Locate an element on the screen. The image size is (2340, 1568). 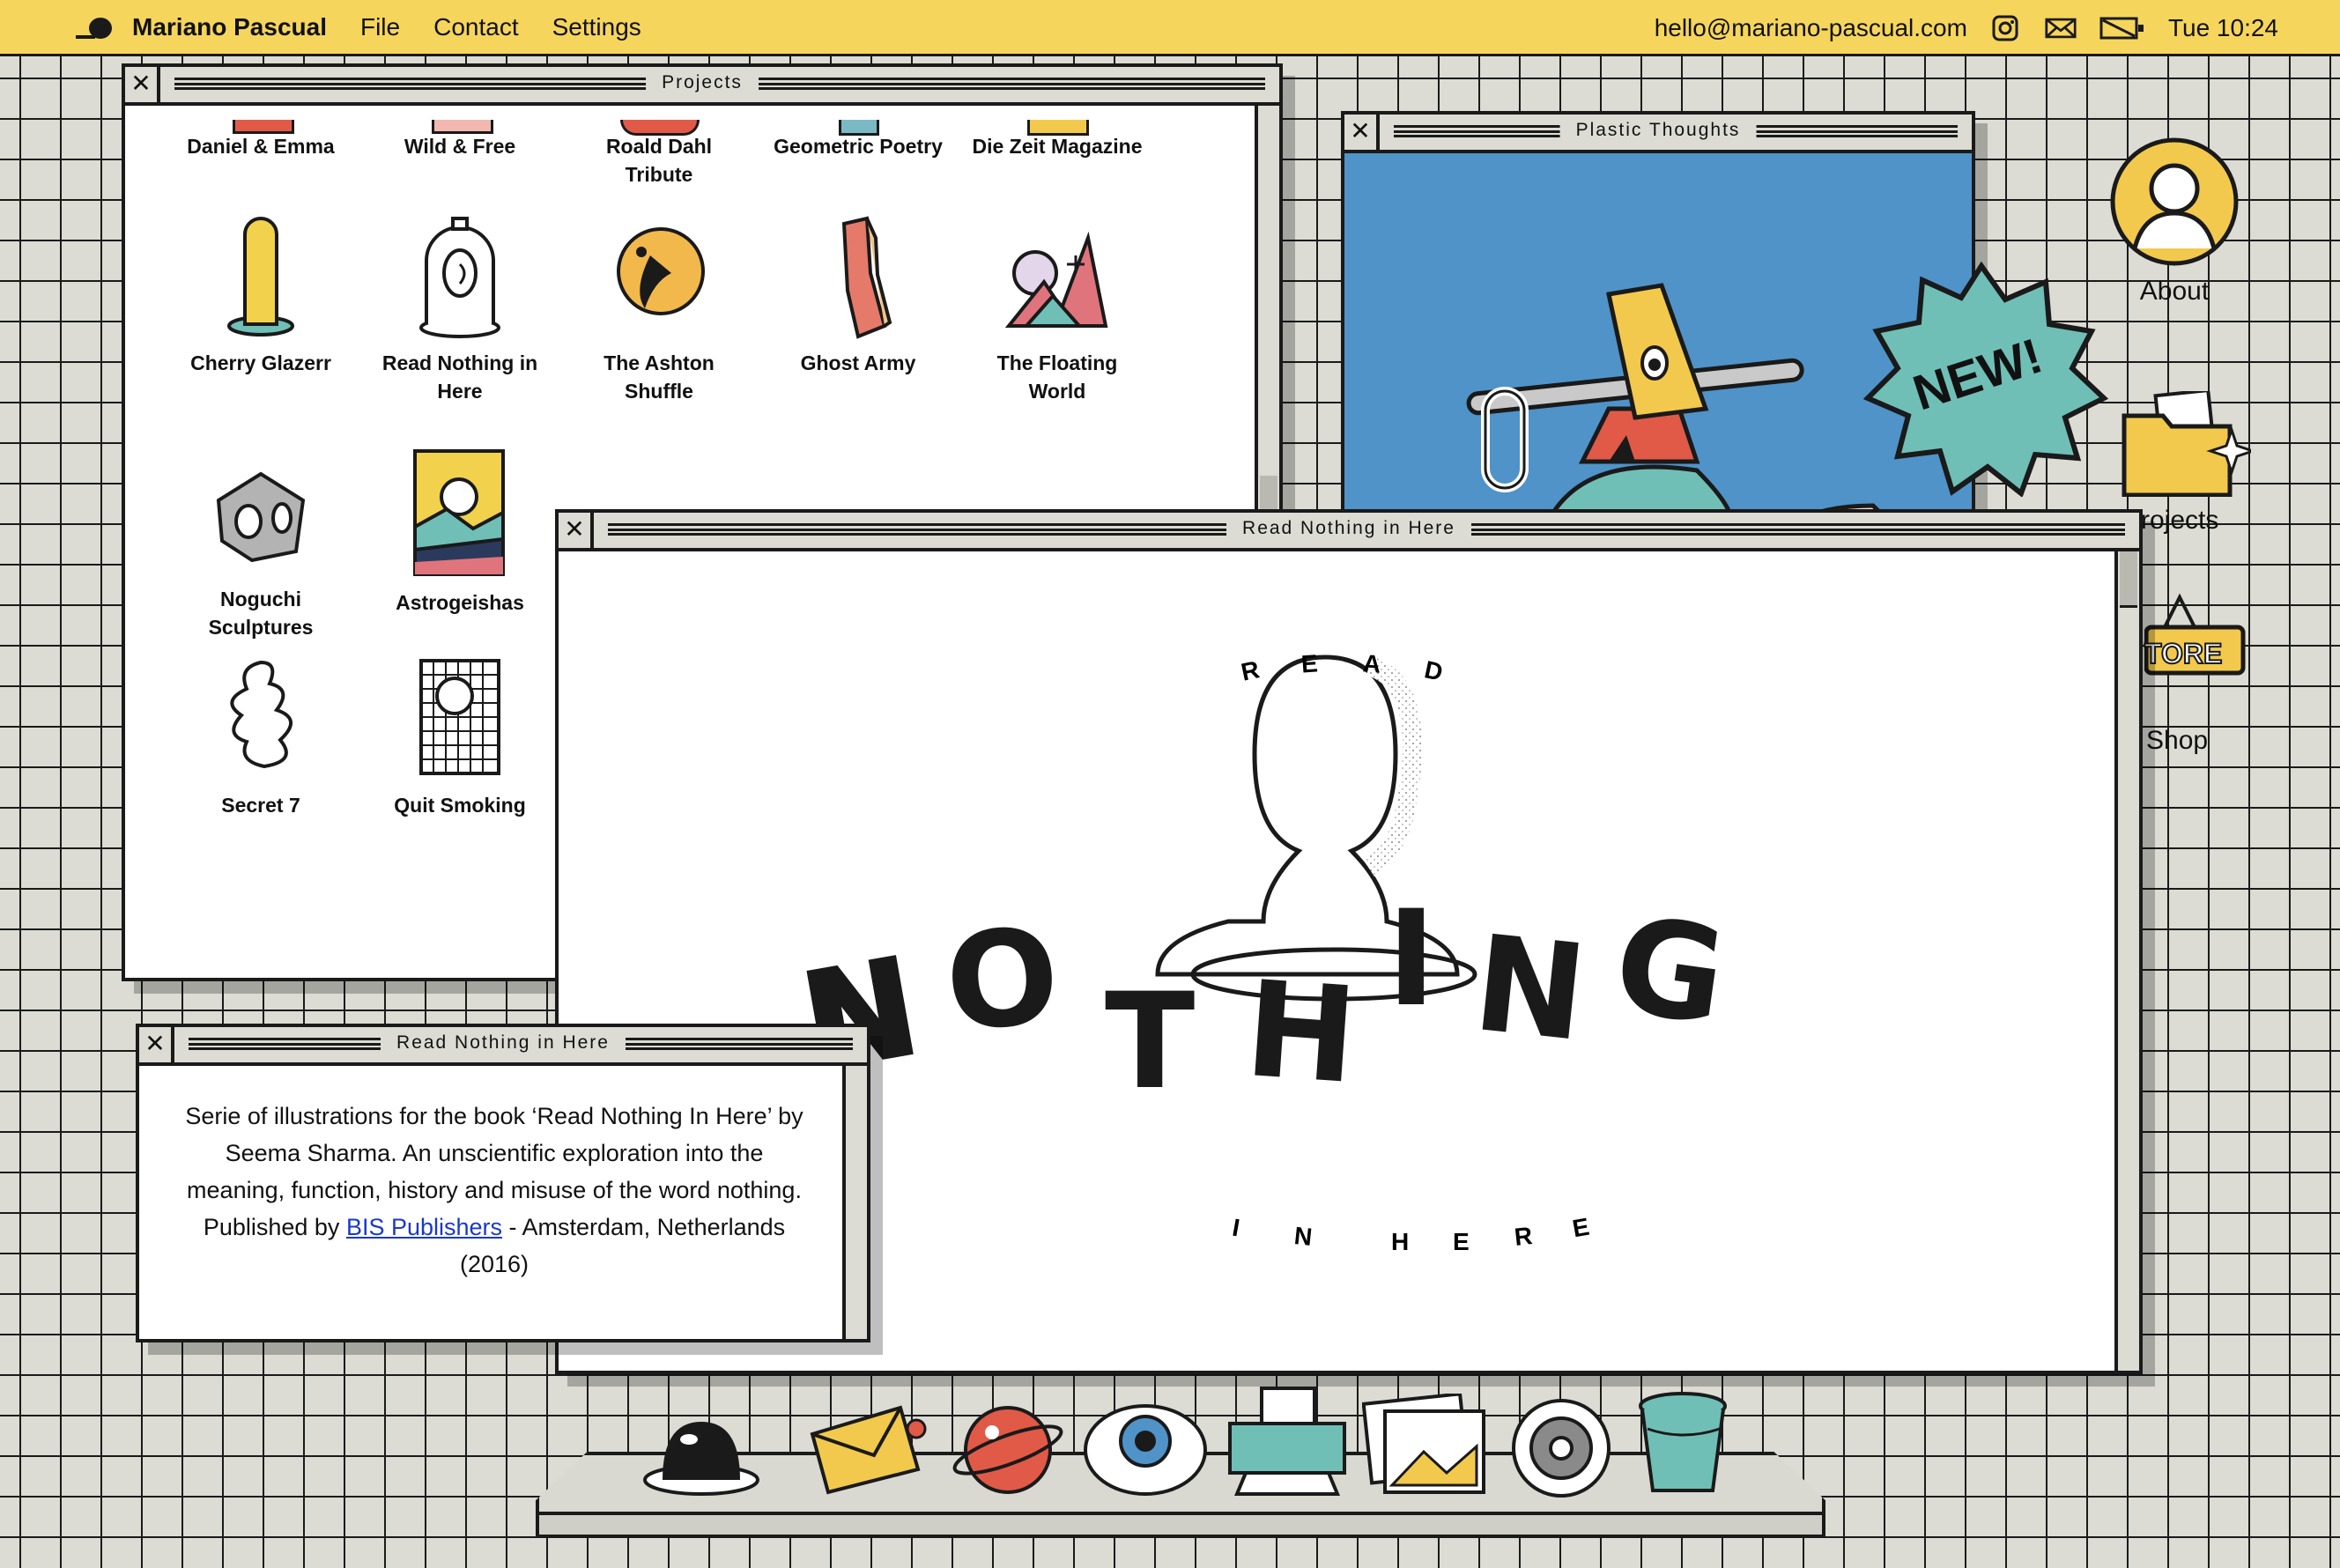
art-word-nothing: N O T H I N G is located at coordinates (1262, 1001).